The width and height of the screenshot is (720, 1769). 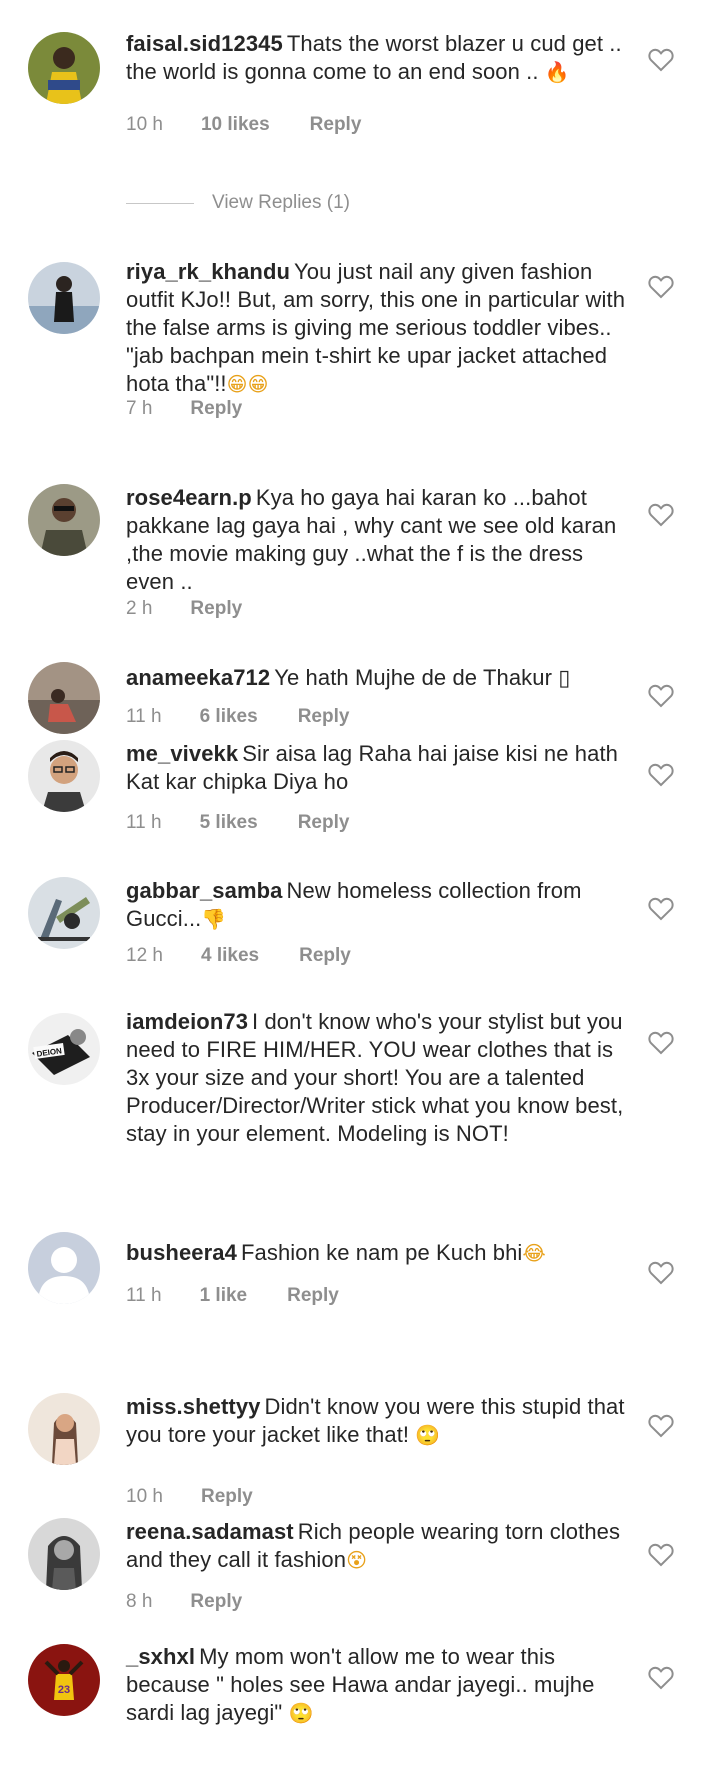 What do you see at coordinates (281, 202) in the screenshot?
I see `view-replies-label: View Replies (1)` at bounding box center [281, 202].